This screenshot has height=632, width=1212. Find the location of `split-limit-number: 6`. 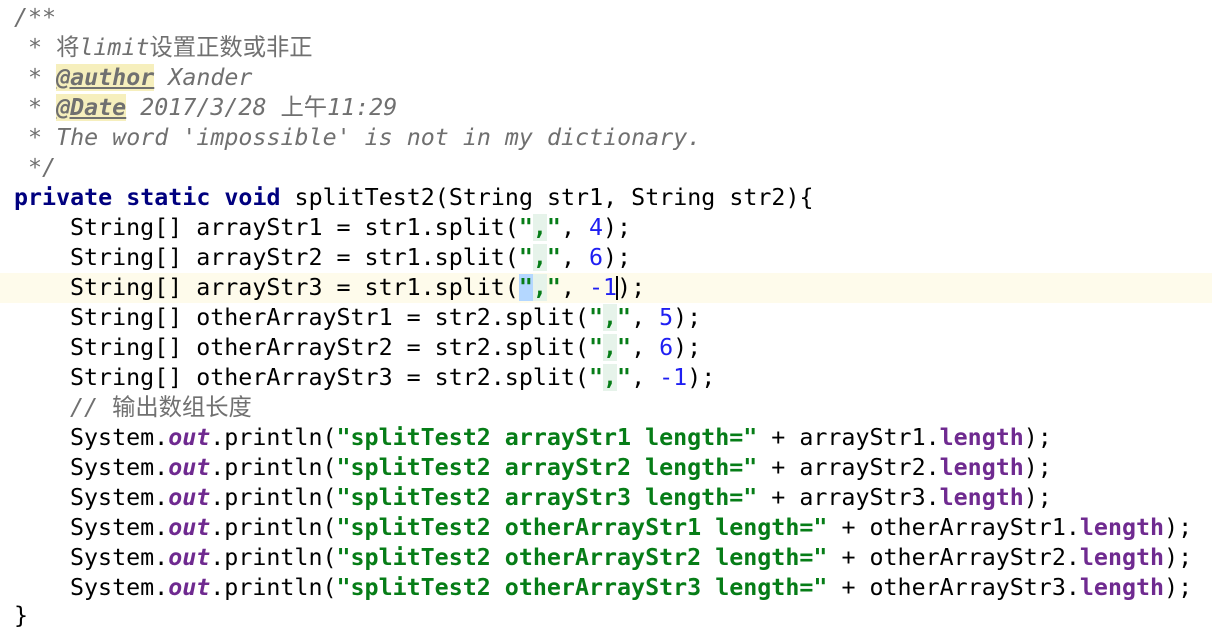

split-limit-number: 6 is located at coordinates (596, 257).